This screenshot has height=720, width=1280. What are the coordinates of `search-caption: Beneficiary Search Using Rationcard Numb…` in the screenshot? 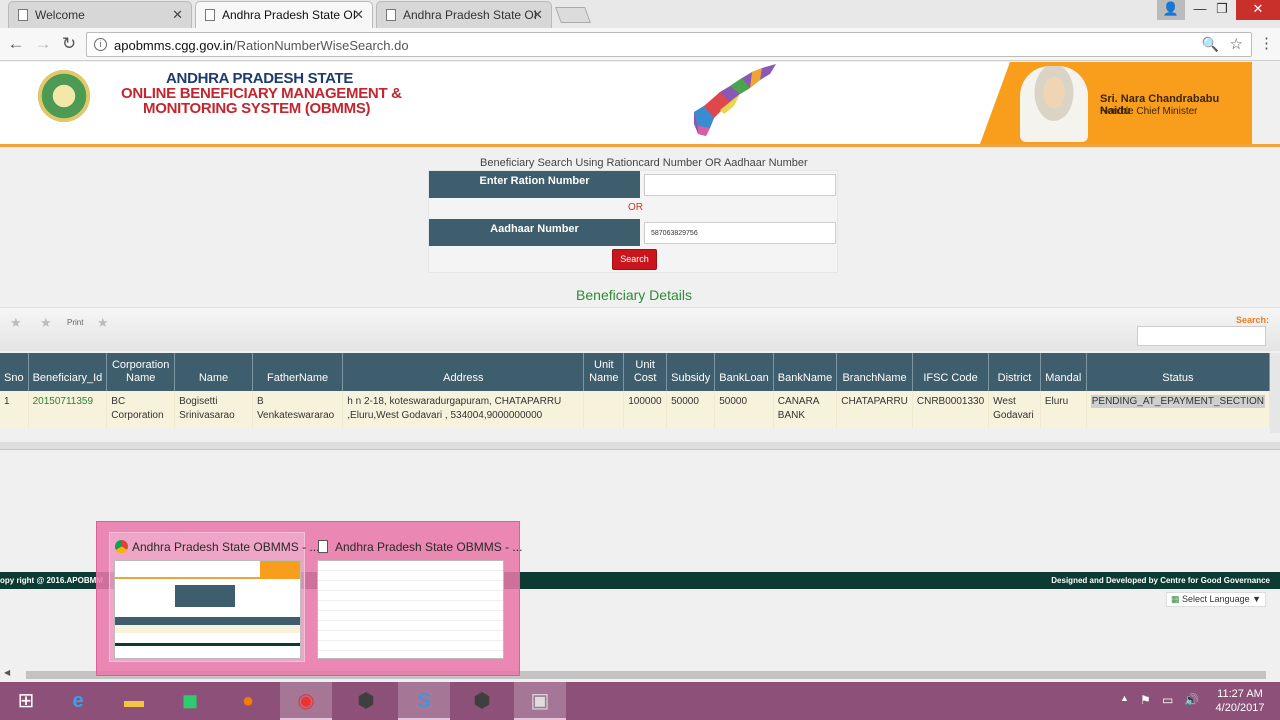 It's located at (644, 163).